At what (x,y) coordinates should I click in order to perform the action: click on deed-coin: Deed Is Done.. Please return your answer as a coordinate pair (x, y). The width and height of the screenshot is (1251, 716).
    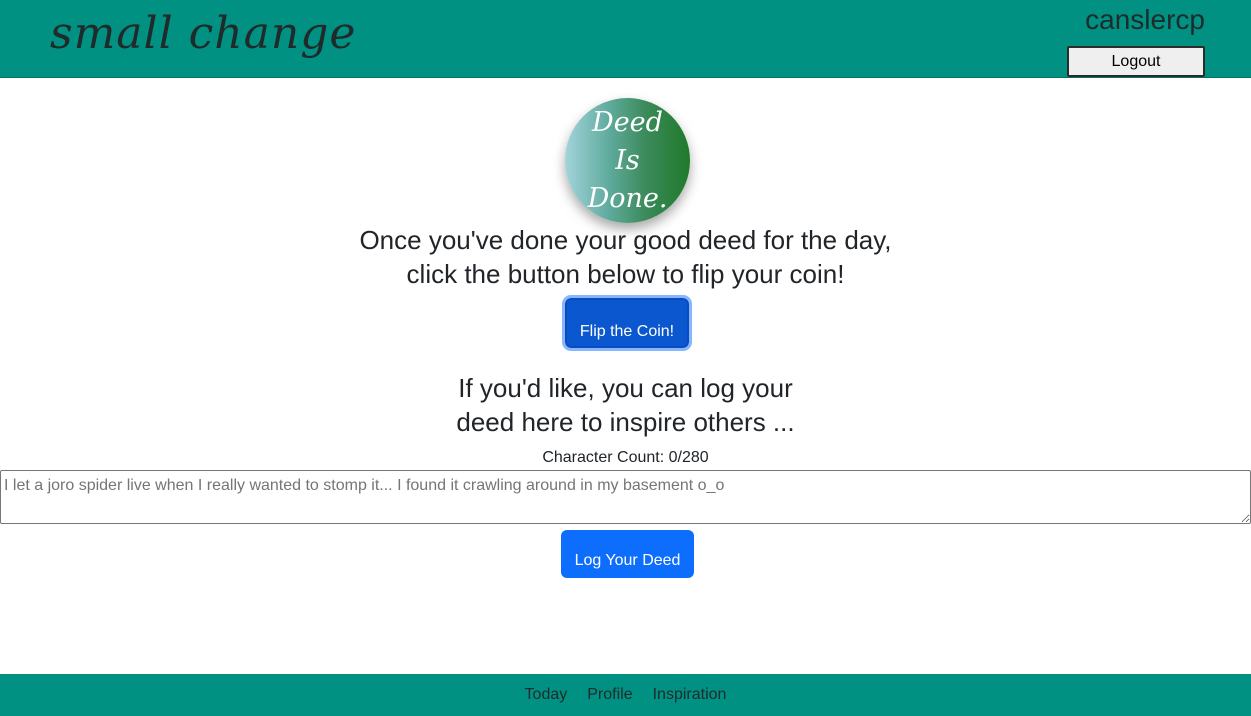
    Looking at the image, I should click on (627, 160).